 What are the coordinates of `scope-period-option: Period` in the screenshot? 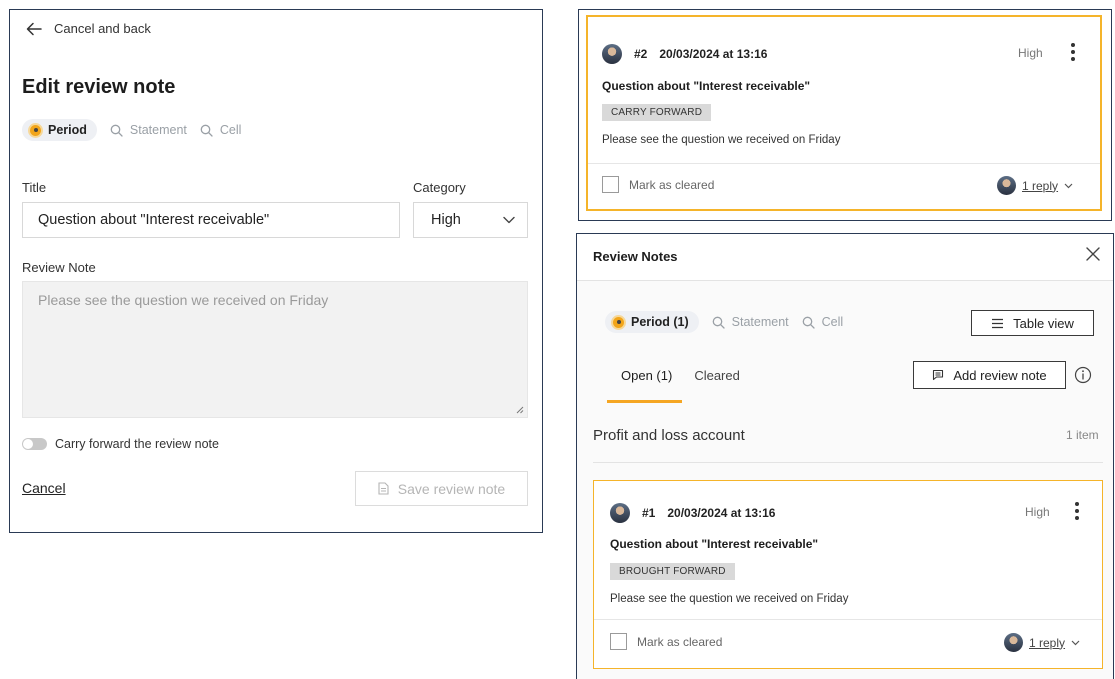 It's located at (59, 130).